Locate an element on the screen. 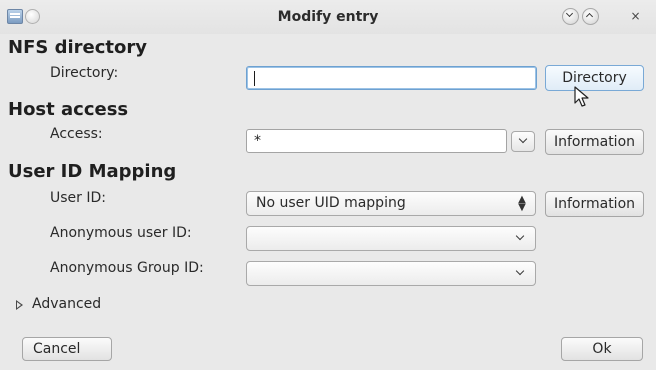 This screenshot has height=370, width=656. window-title: Modify entry is located at coordinates (328, 17).